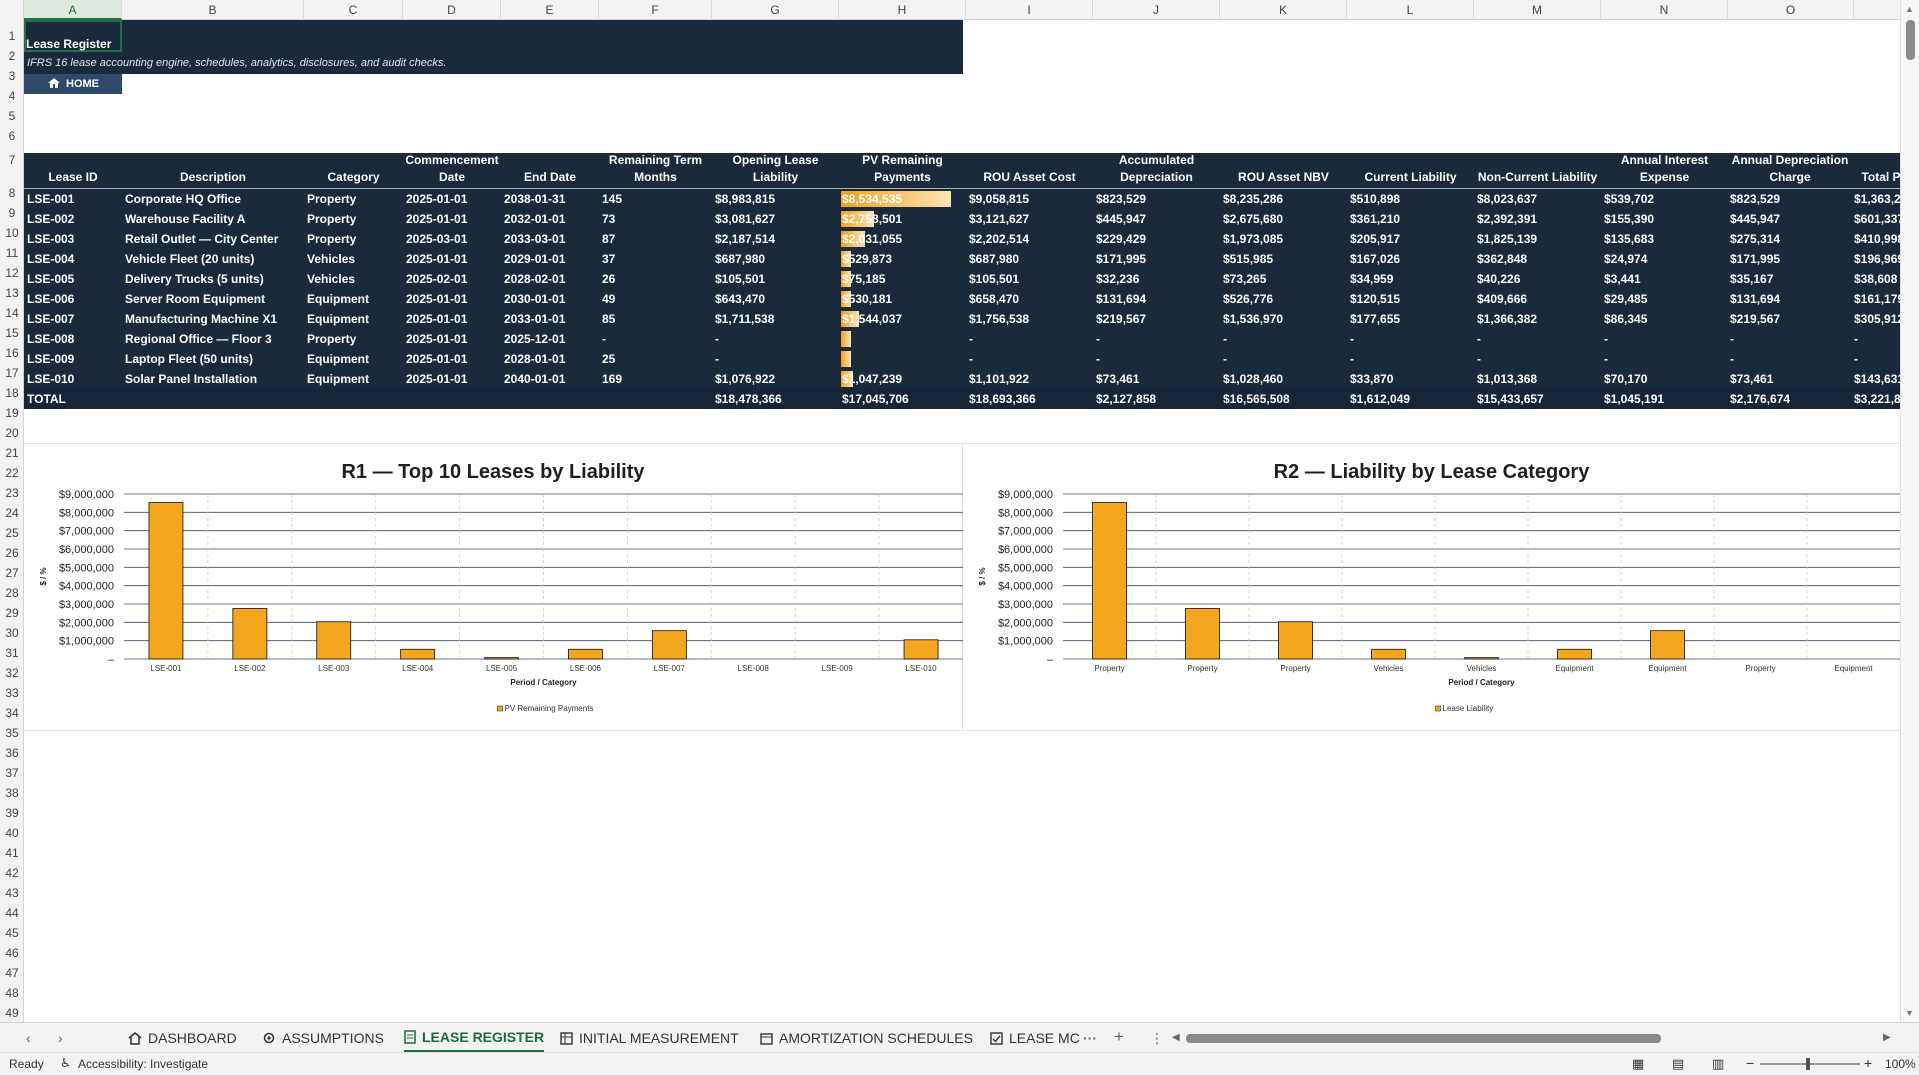 The height and width of the screenshot is (1075, 1919). What do you see at coordinates (550, 10) in the screenshot?
I see `column-header-e: E` at bounding box center [550, 10].